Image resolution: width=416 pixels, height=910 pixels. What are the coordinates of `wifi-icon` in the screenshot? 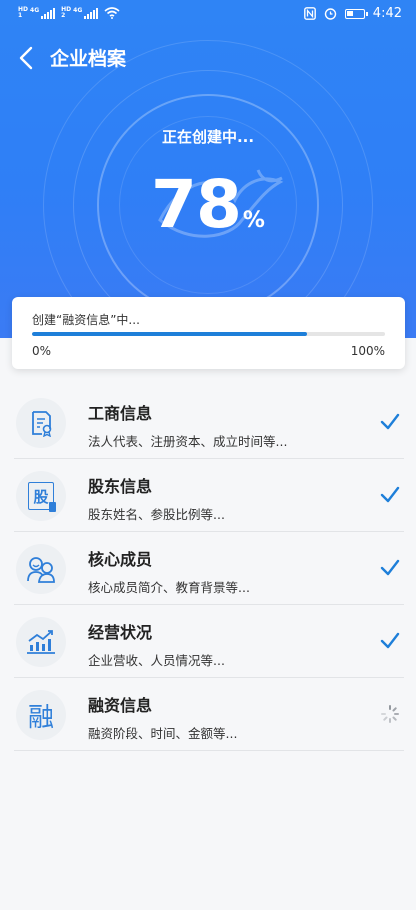 It's located at (112, 13).